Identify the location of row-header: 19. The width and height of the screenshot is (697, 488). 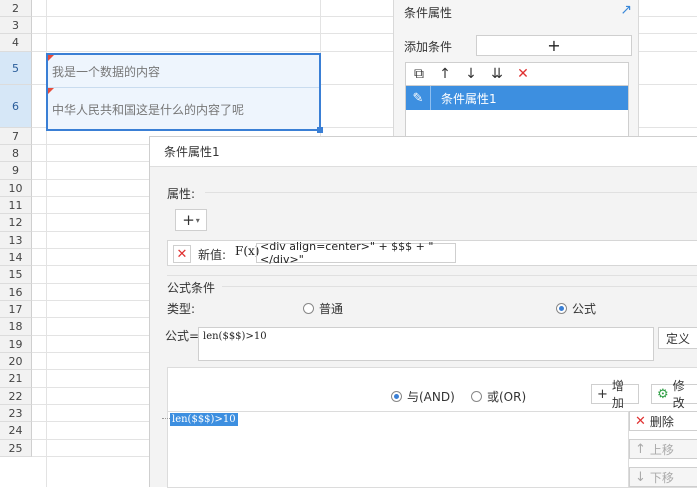
(16, 344).